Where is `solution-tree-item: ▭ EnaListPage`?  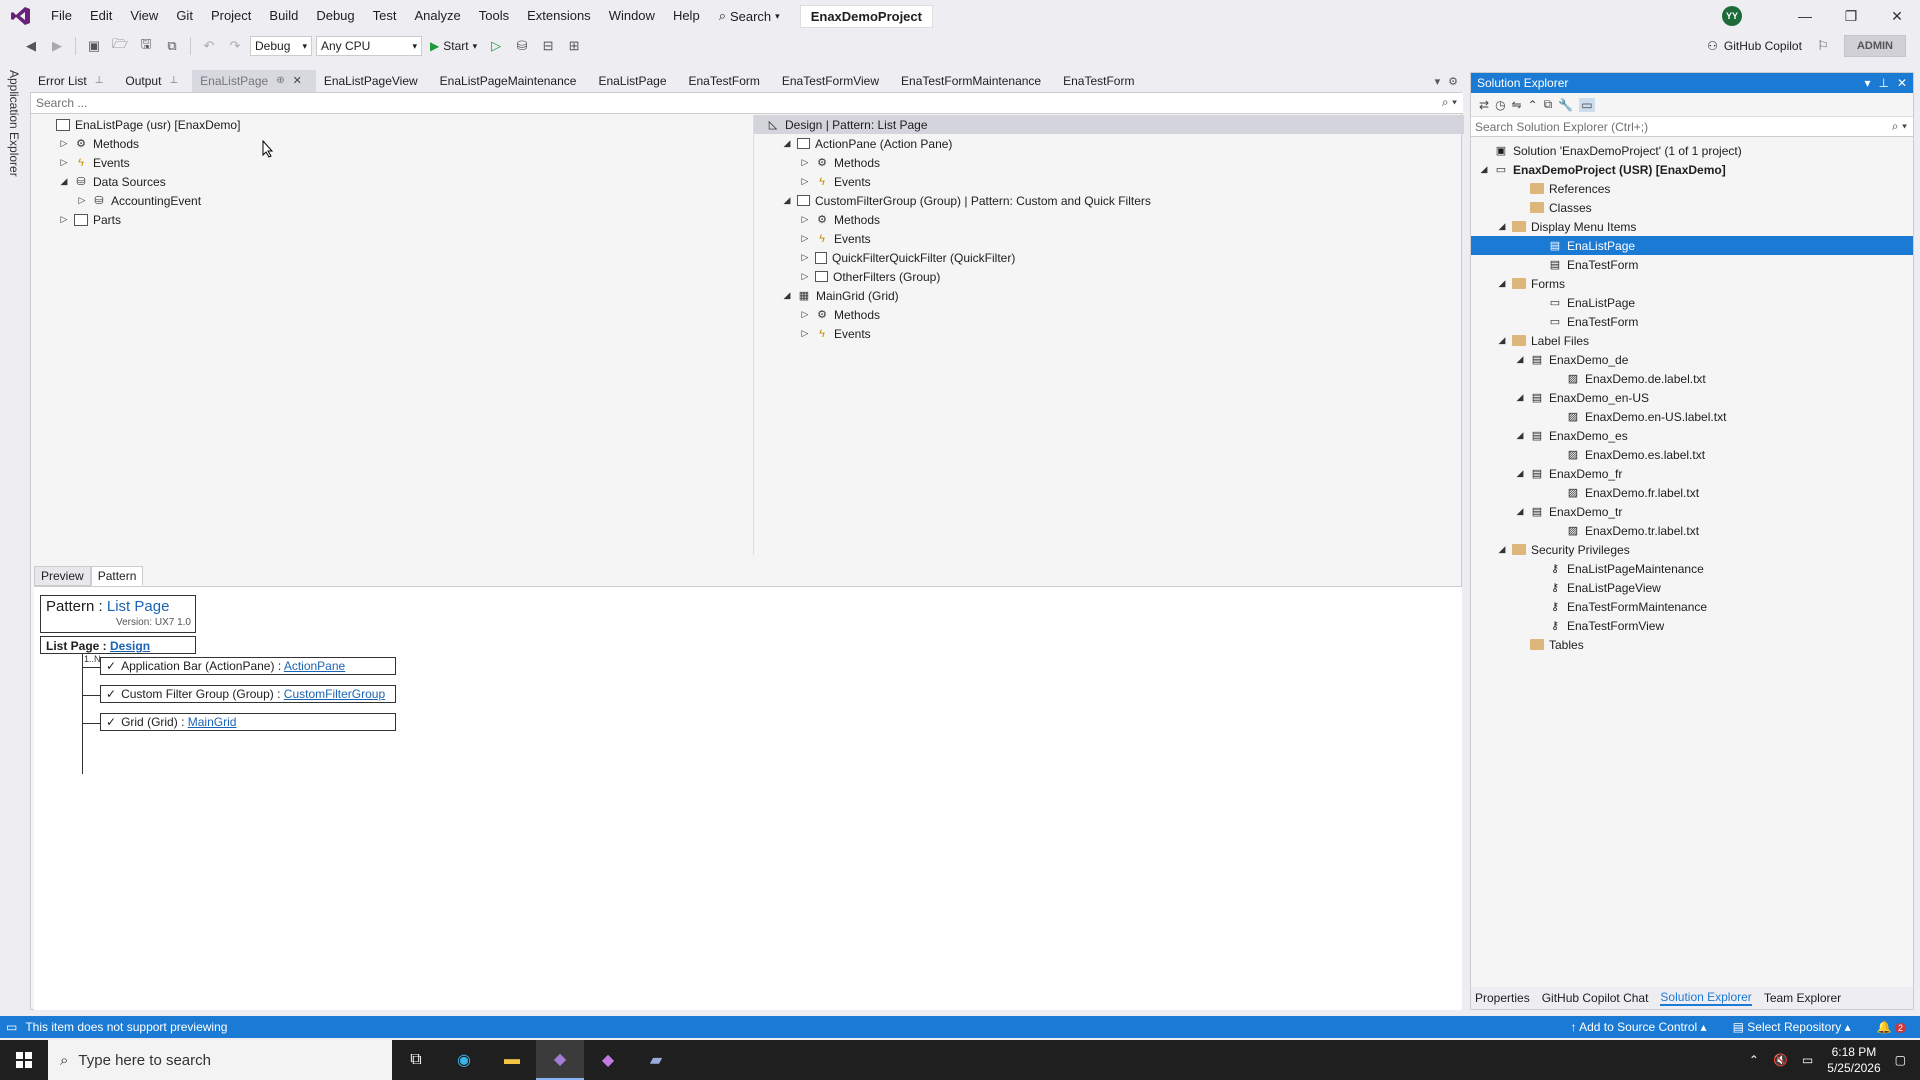 solution-tree-item: ▭ EnaListPage is located at coordinates (1692, 302).